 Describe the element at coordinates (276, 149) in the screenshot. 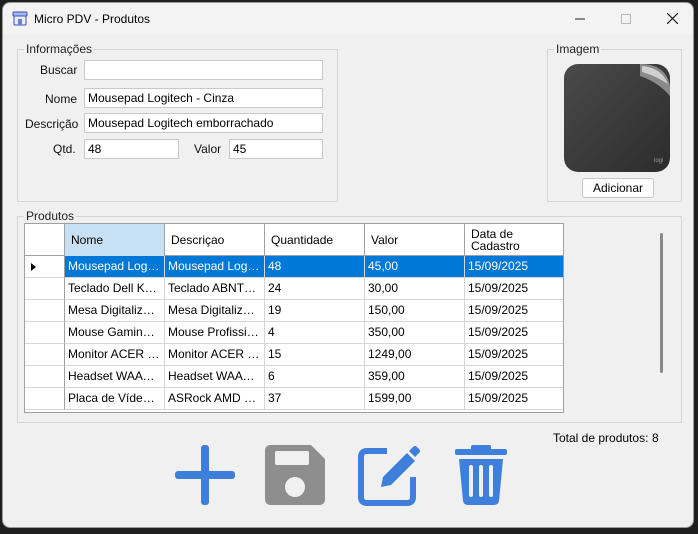

I see `price-input` at that location.